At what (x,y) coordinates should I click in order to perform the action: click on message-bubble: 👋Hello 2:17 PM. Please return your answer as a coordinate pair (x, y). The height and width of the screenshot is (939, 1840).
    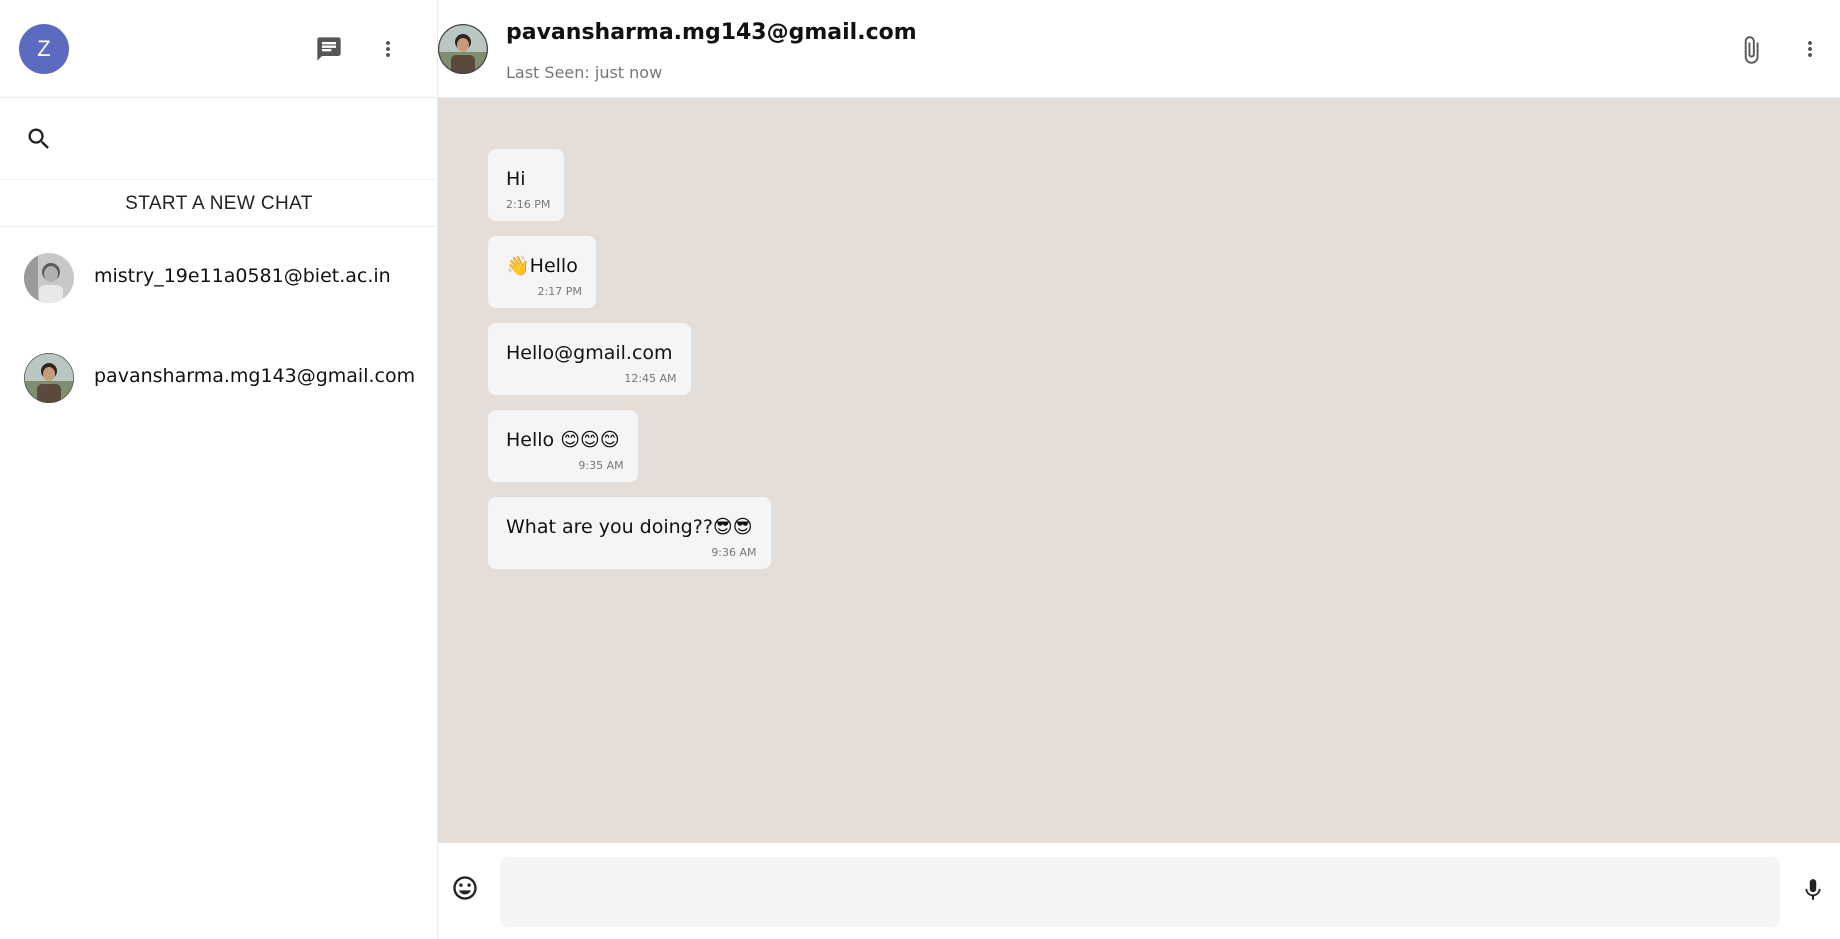
    Looking at the image, I should click on (542, 272).